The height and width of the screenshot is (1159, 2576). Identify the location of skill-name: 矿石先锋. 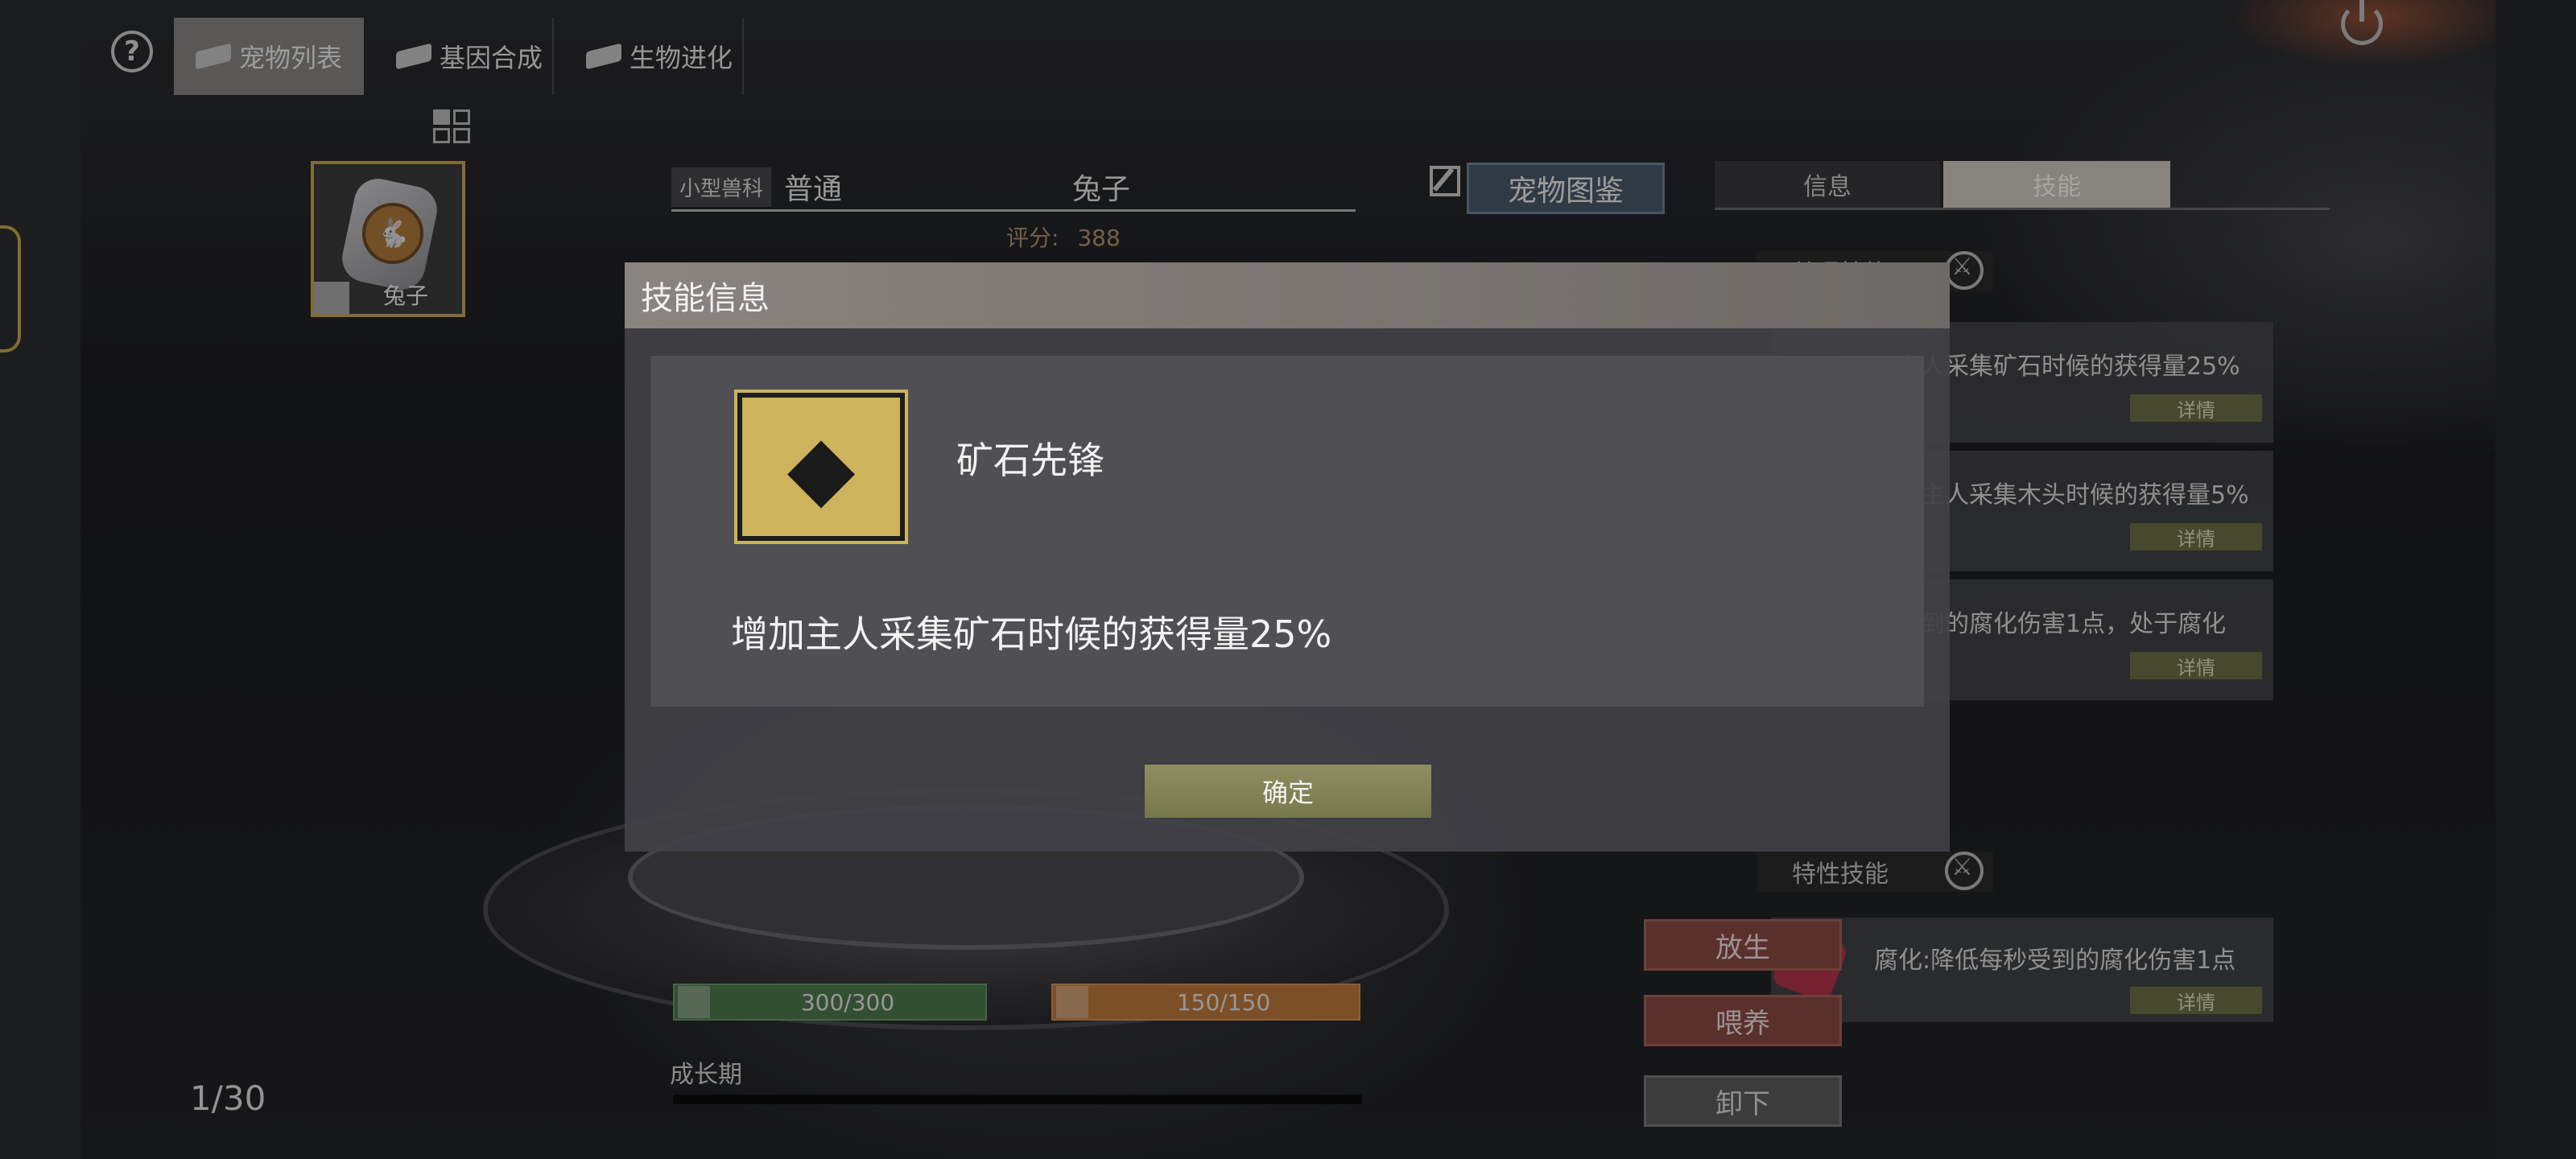
(1030, 461).